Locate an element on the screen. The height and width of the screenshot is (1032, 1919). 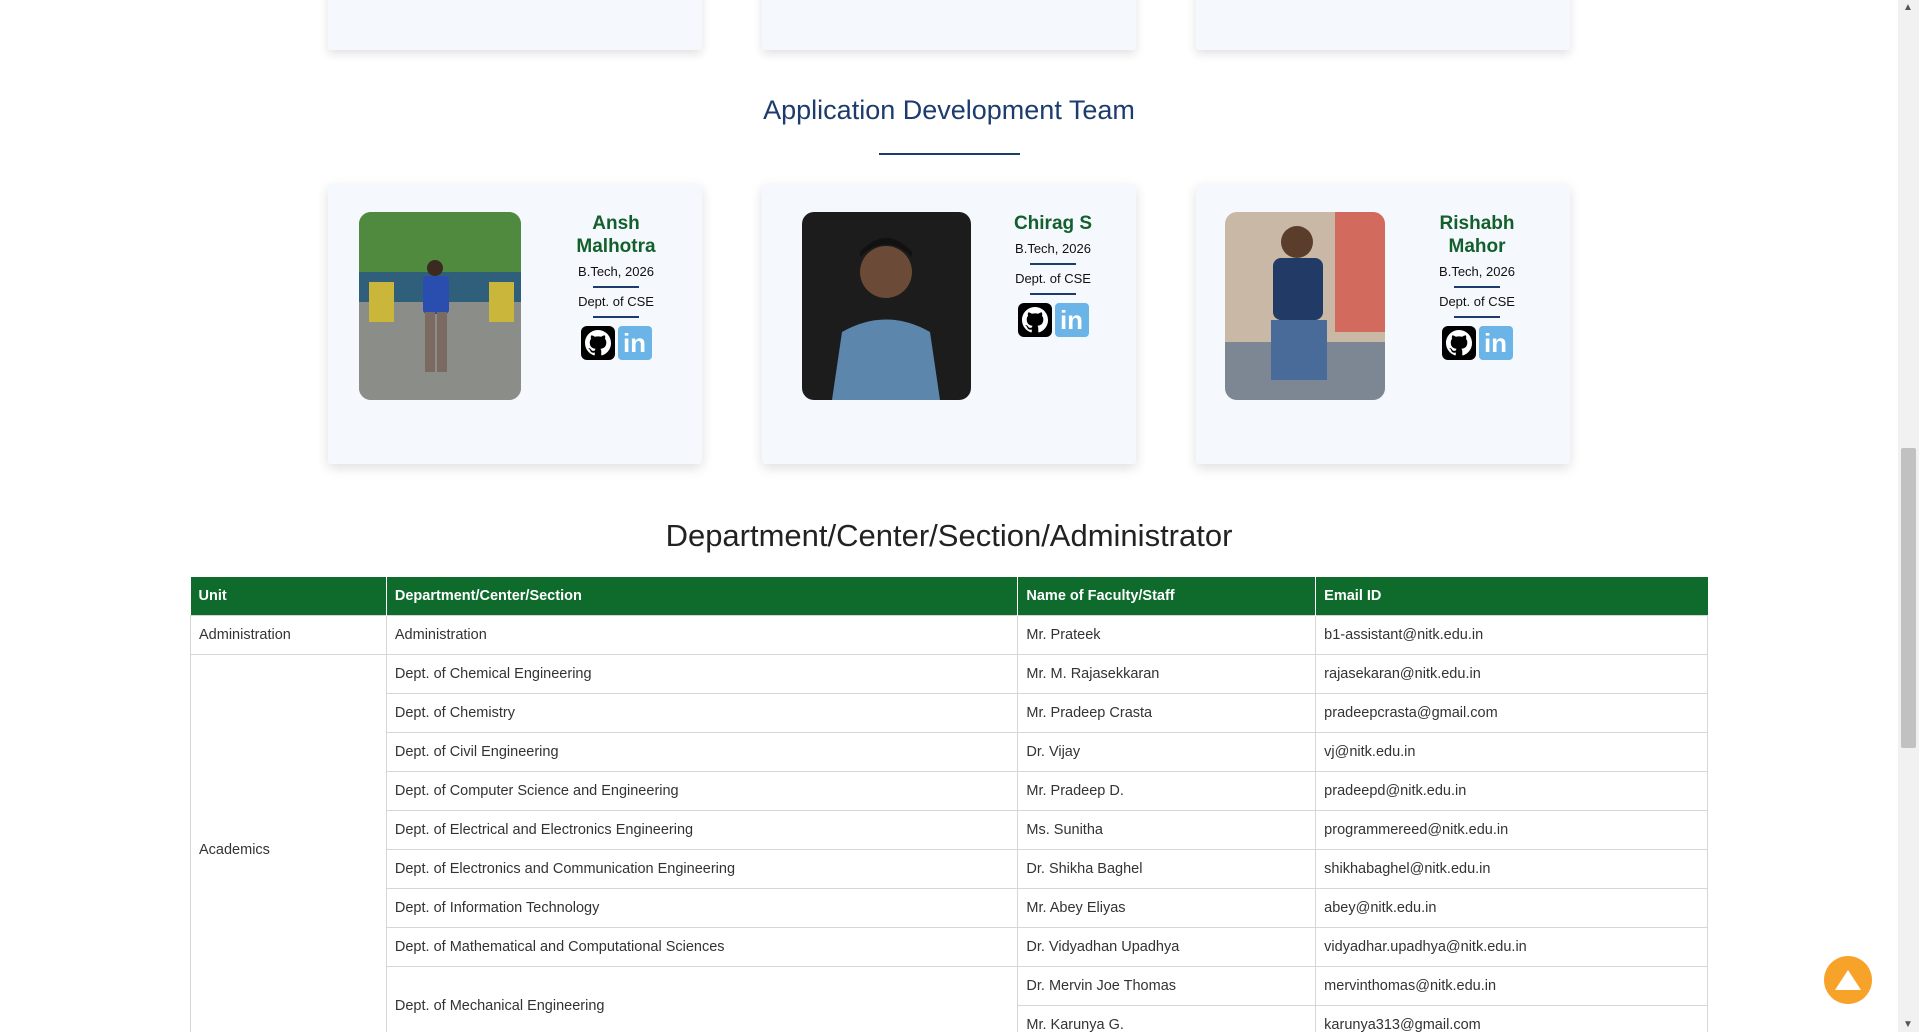
name-cell: Dr. Mervin Joe Thomas is located at coordinates (1167, 986).